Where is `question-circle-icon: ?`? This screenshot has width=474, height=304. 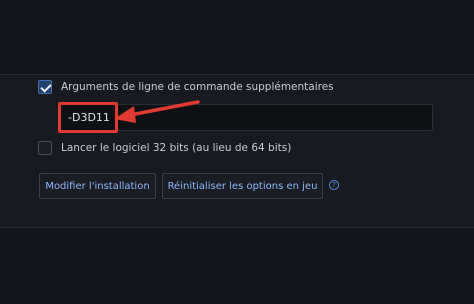 question-circle-icon: ? is located at coordinates (334, 185).